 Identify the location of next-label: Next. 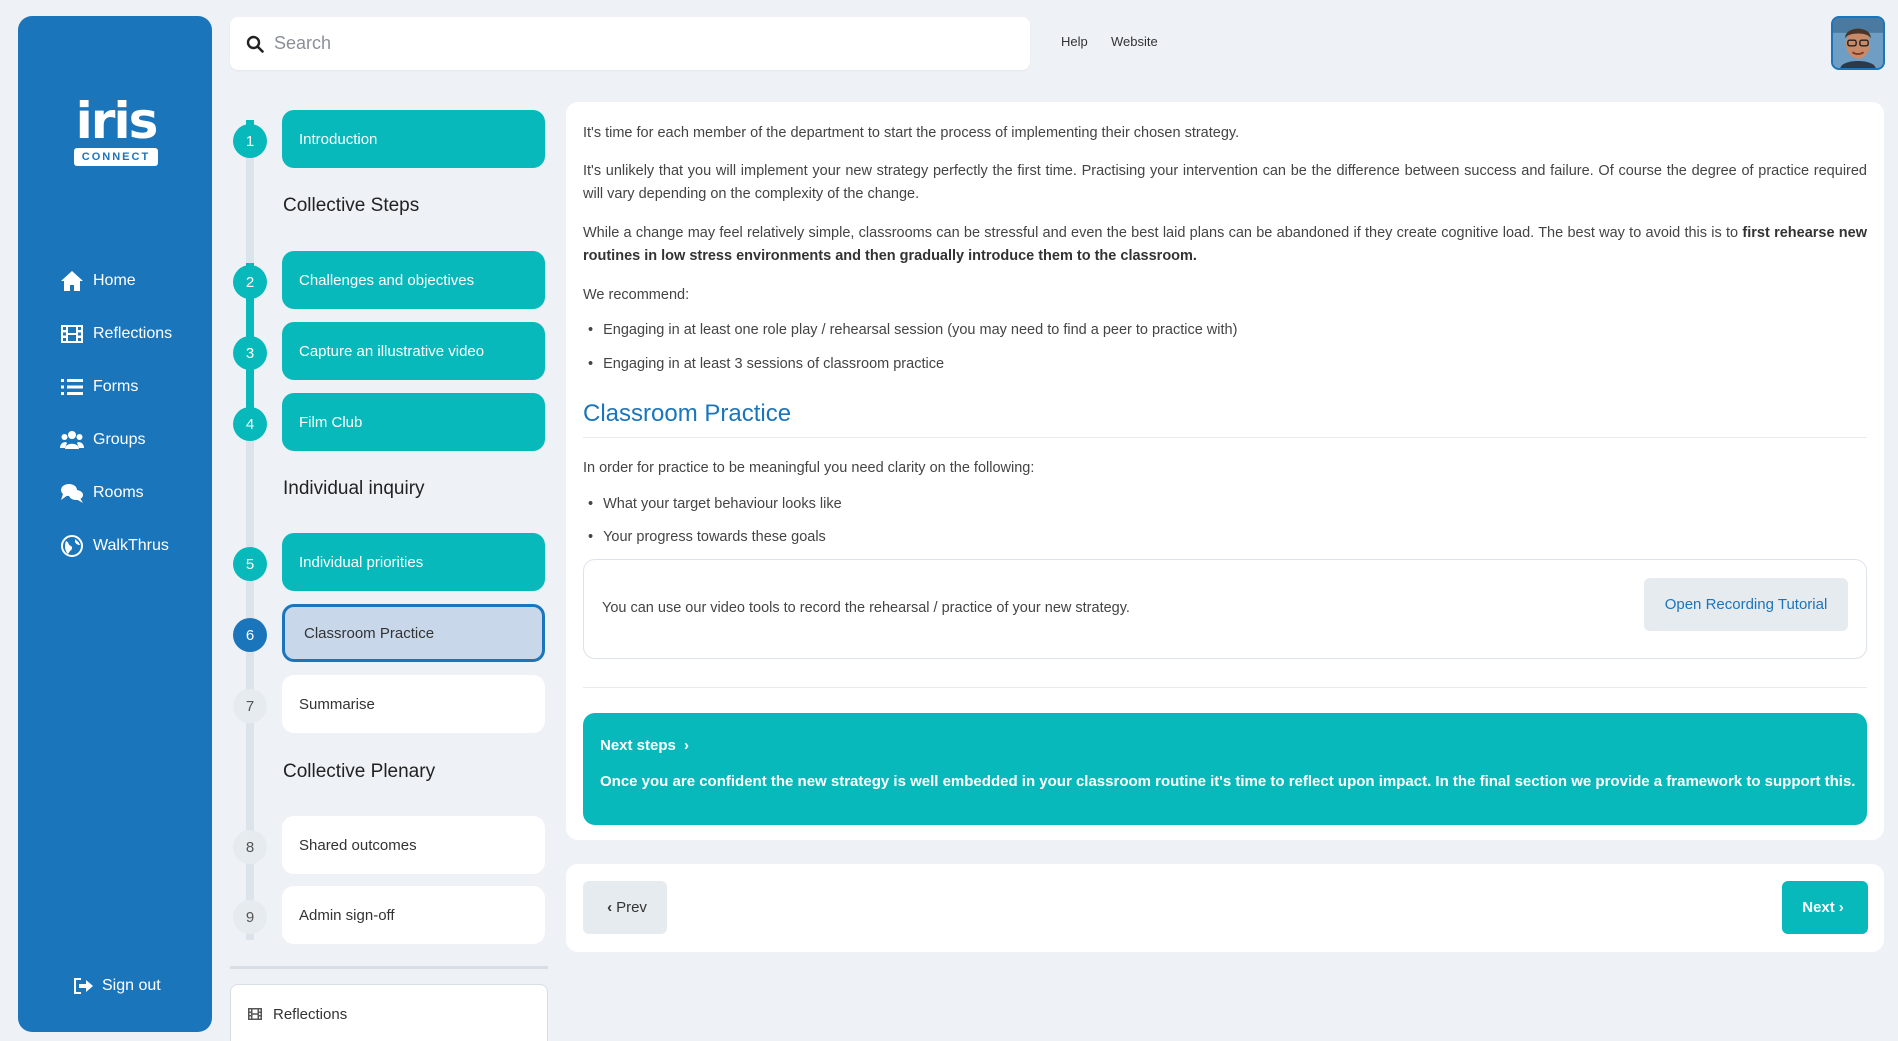
(1818, 907).